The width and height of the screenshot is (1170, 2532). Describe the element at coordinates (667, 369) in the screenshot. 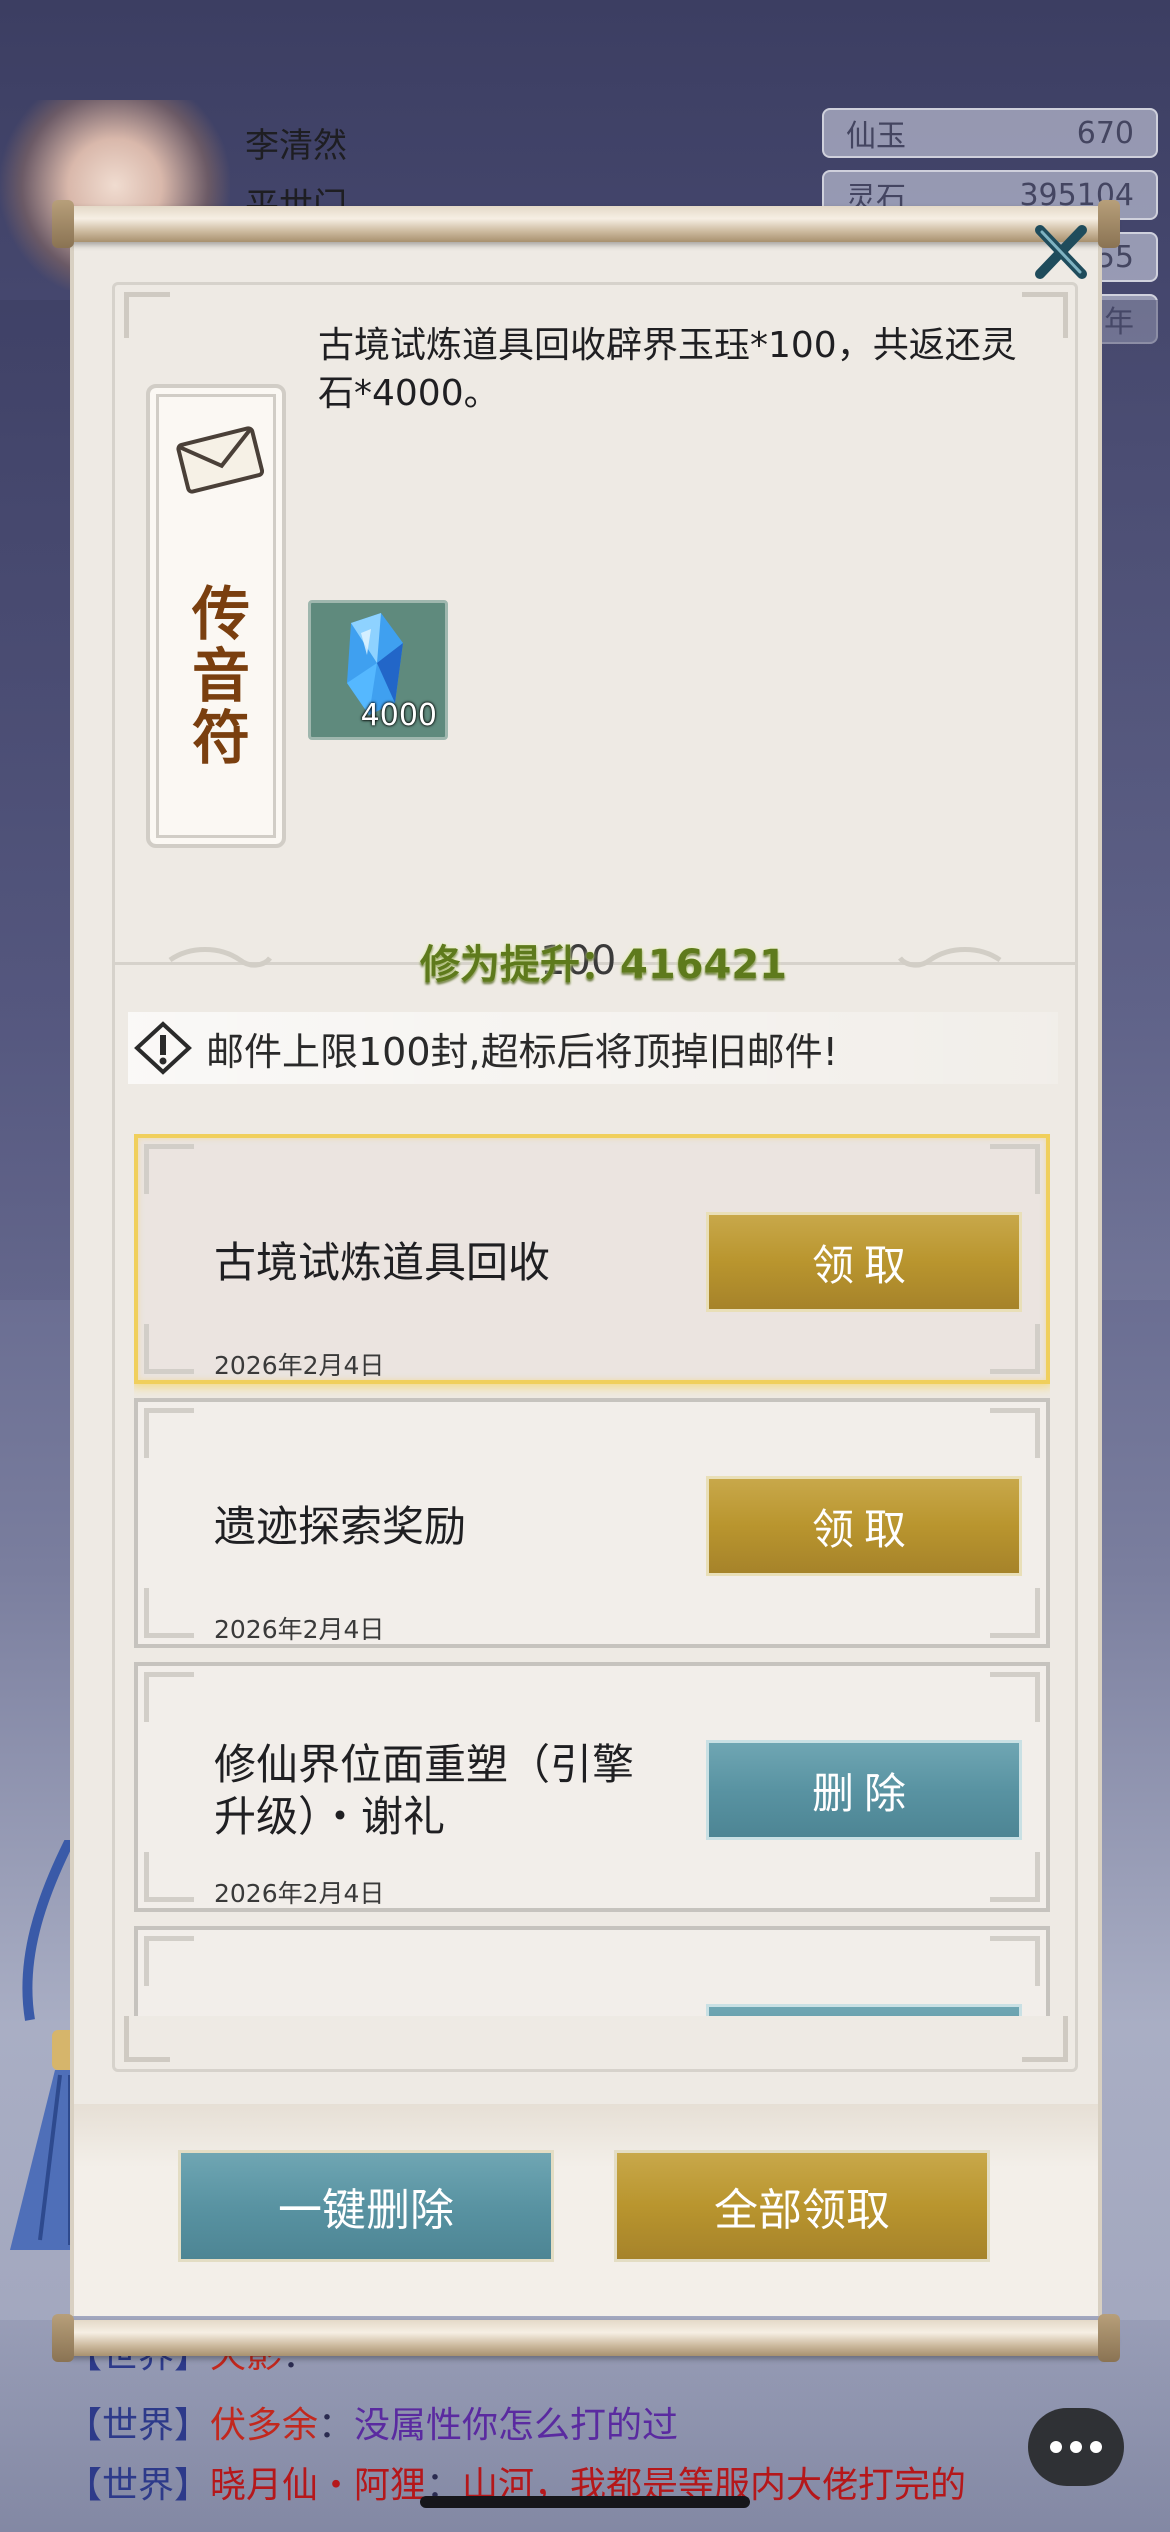

I see `letter-body: 古境试炼道具回收辟界玉珏*100，共返还灵石*4000。` at that location.